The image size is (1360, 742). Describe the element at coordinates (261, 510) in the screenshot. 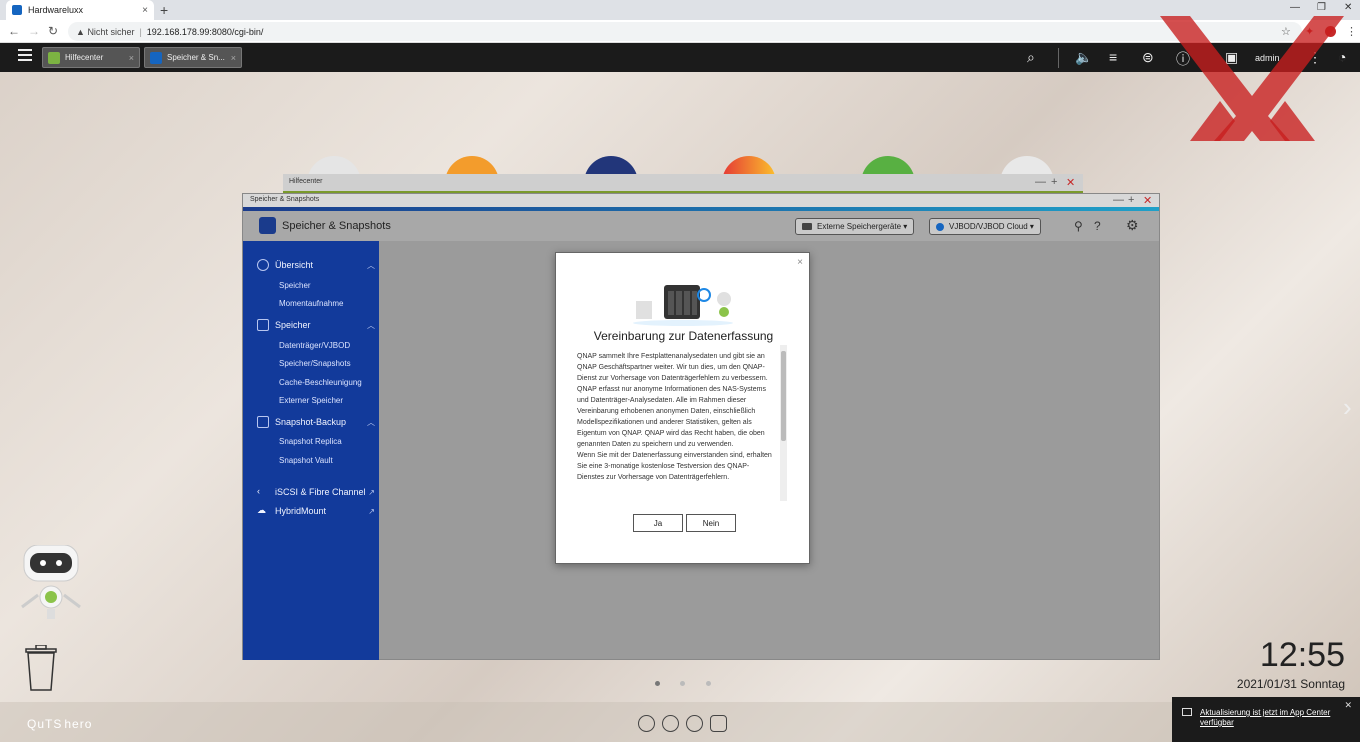

I see `hybridmount-icon: ☁` at that location.